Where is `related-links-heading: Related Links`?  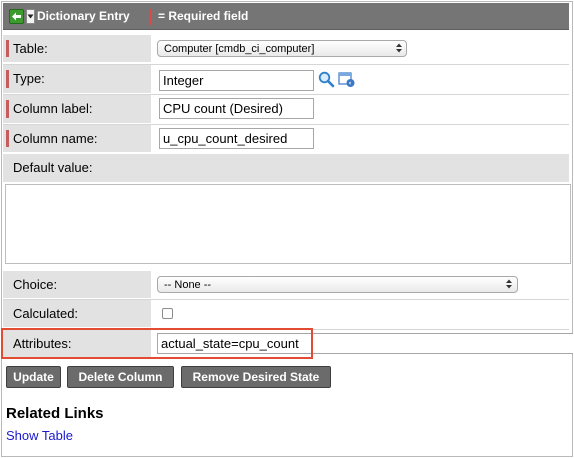 related-links-heading: Related Links is located at coordinates (55, 413).